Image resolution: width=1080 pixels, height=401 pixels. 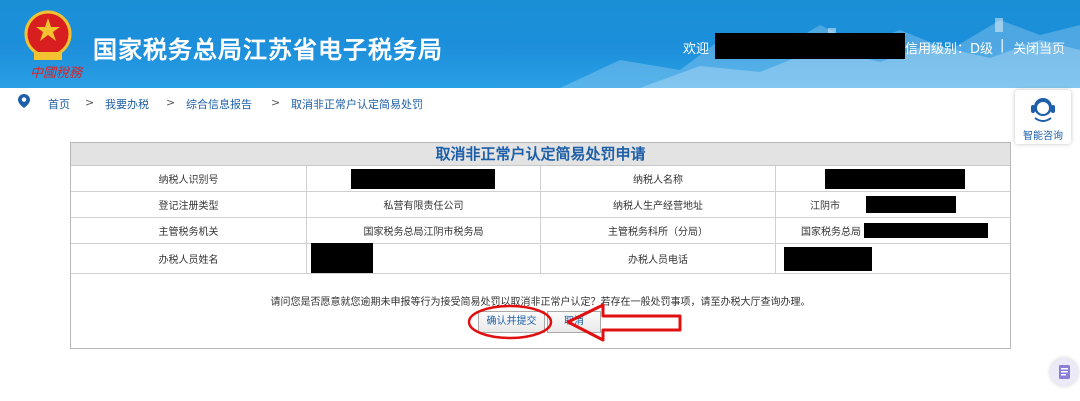 What do you see at coordinates (540, 154) in the screenshot?
I see `form-title: 取消非正常户认定简易处罚申请` at bounding box center [540, 154].